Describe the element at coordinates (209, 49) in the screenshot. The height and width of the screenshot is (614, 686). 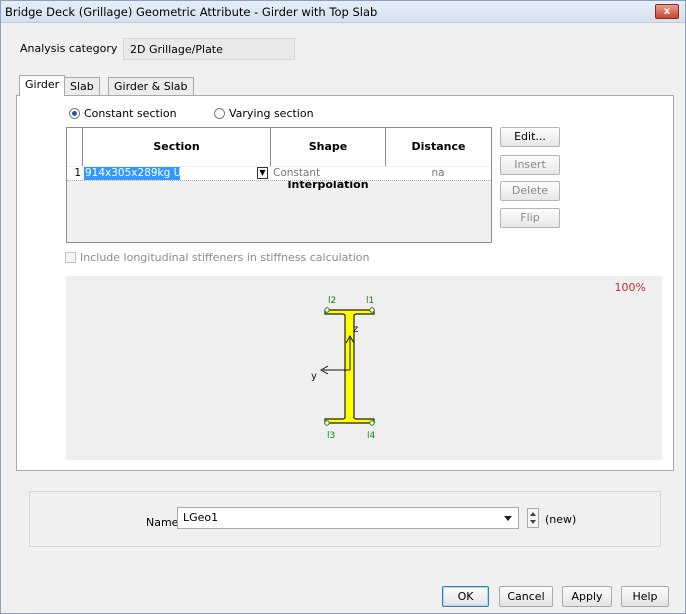
I see `analysis-category-value: 2D Grillage/Plate` at that location.